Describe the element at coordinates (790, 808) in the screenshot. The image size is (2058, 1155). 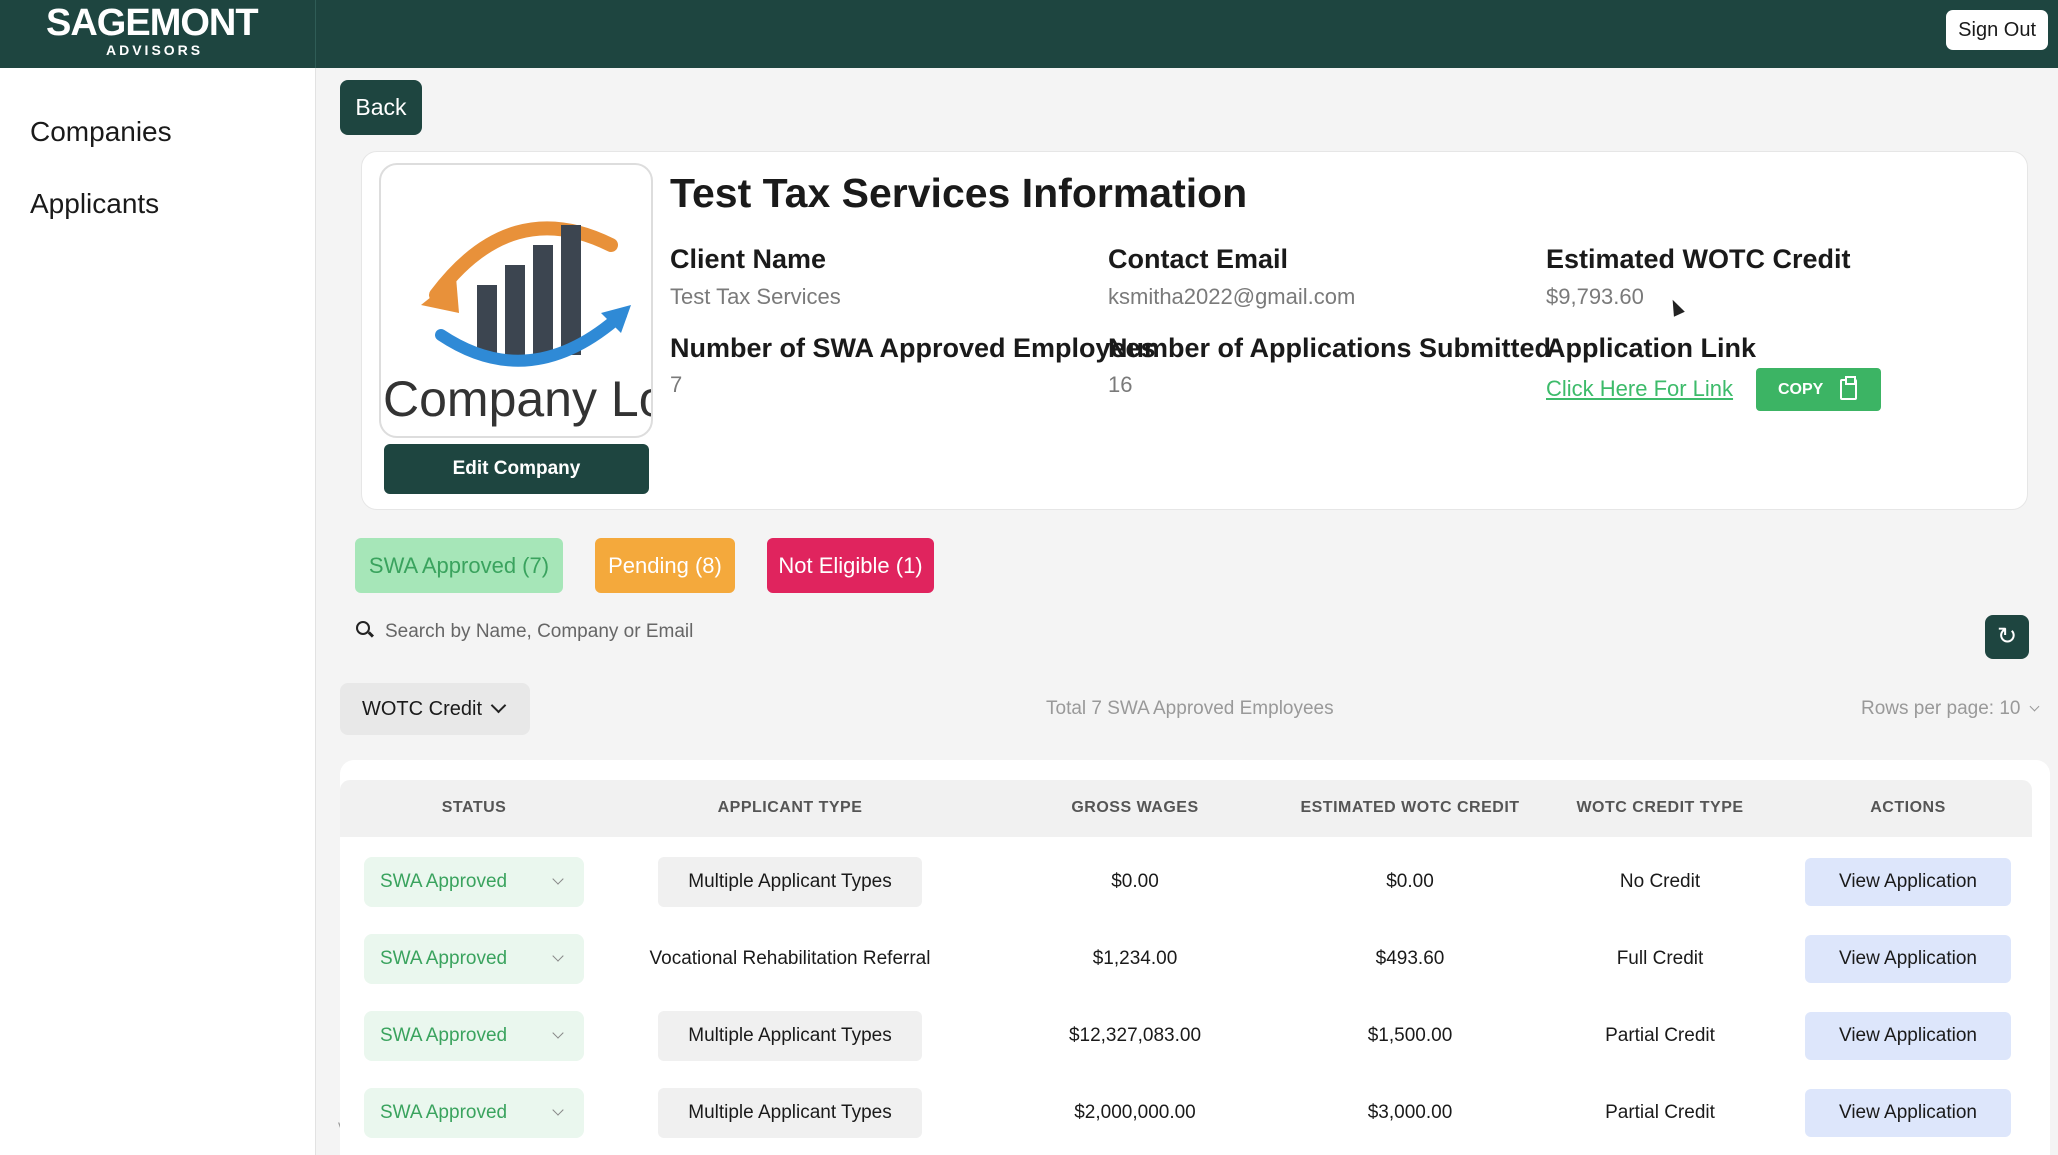
I see `column-header-applicant-type: APPLICANT TYPE` at that location.